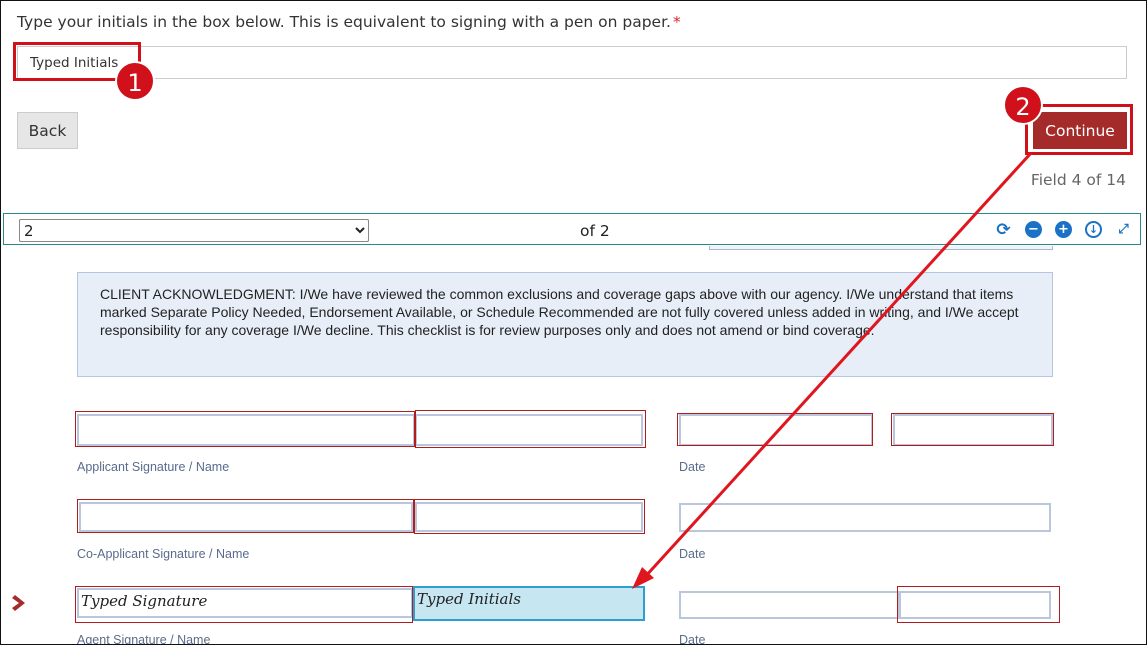 The image size is (1147, 645). Describe the element at coordinates (144, 639) in the screenshot. I see `agent-label: Agent Signature / Name` at that location.